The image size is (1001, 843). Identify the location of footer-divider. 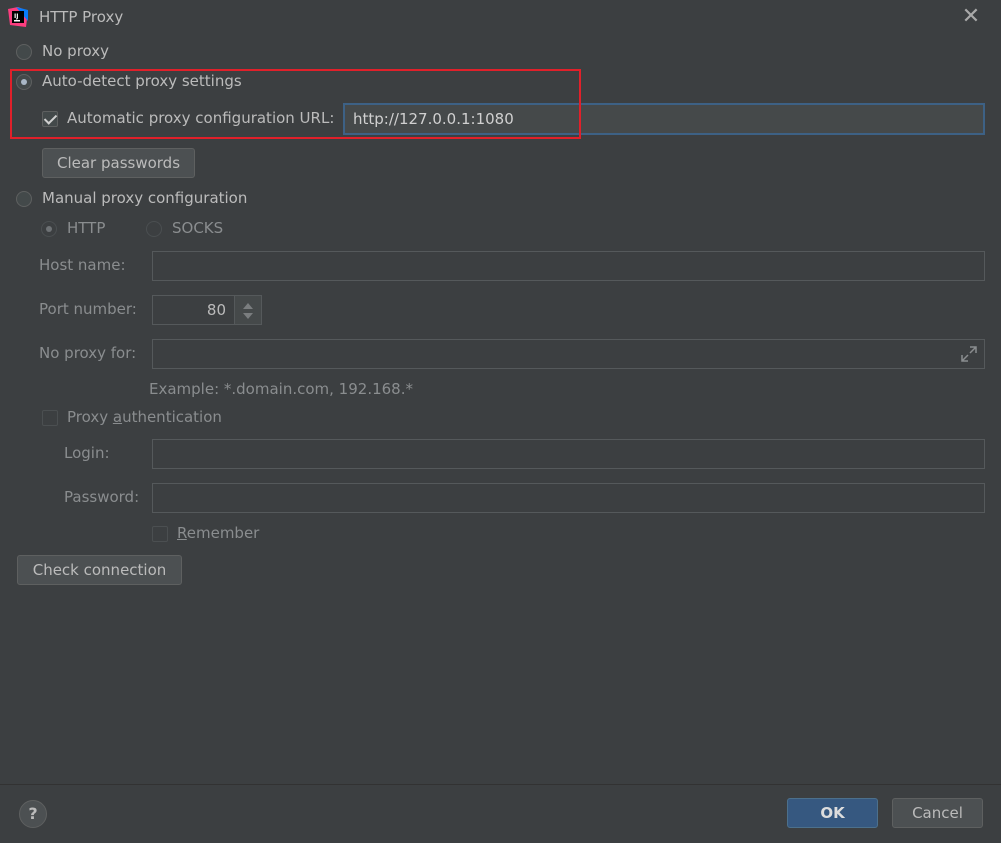
(500, 784).